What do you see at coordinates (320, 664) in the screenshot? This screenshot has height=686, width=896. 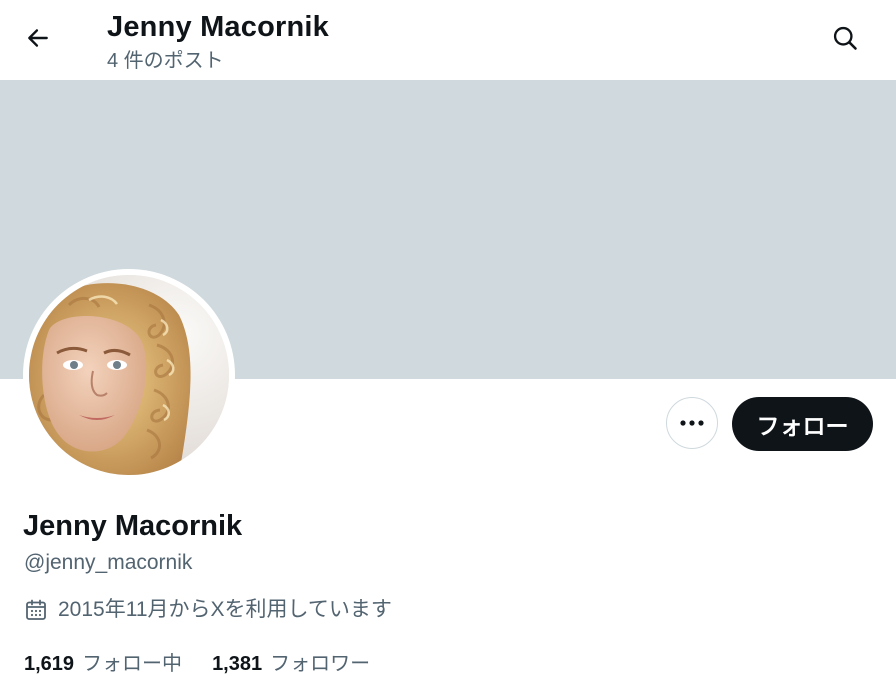 I see `followers-label: フォロワー` at bounding box center [320, 664].